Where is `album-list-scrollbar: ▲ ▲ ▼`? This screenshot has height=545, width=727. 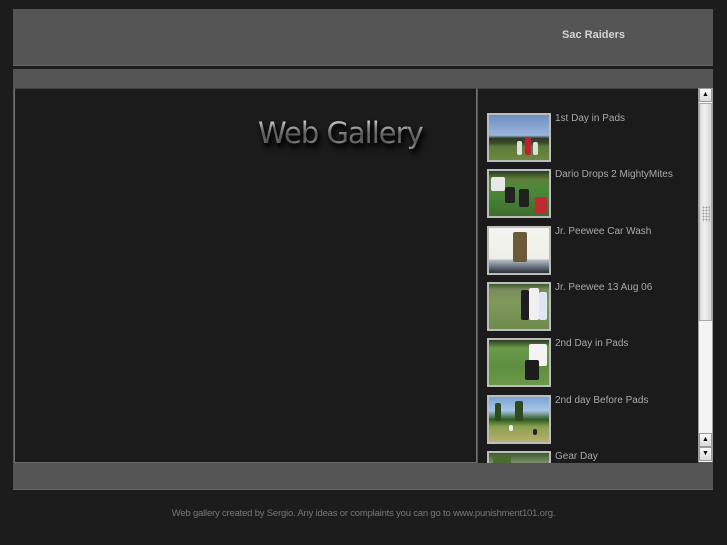
album-list-scrollbar: ▲ ▲ ▼ is located at coordinates (705, 275).